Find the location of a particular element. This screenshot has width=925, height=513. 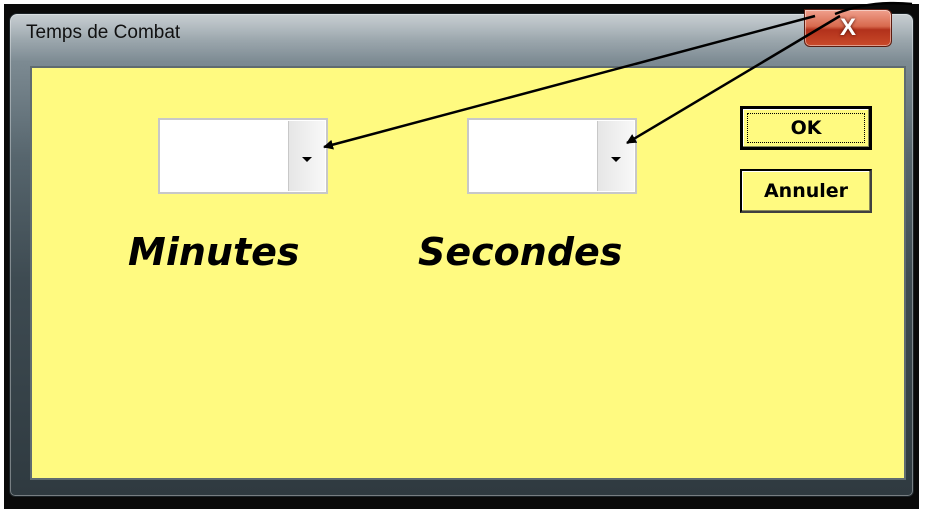

arrow-tail-curve is located at coordinates (873, 8).